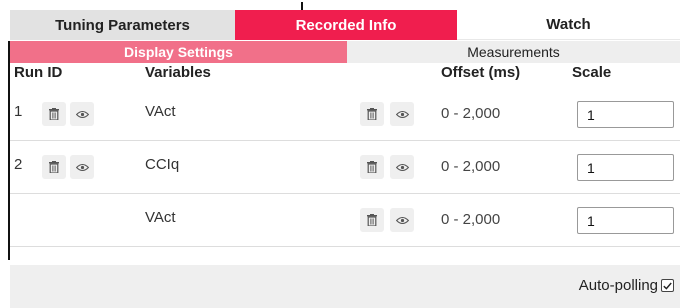 This screenshot has width=680, height=308. I want to click on window-tick-mark, so click(302, 6).